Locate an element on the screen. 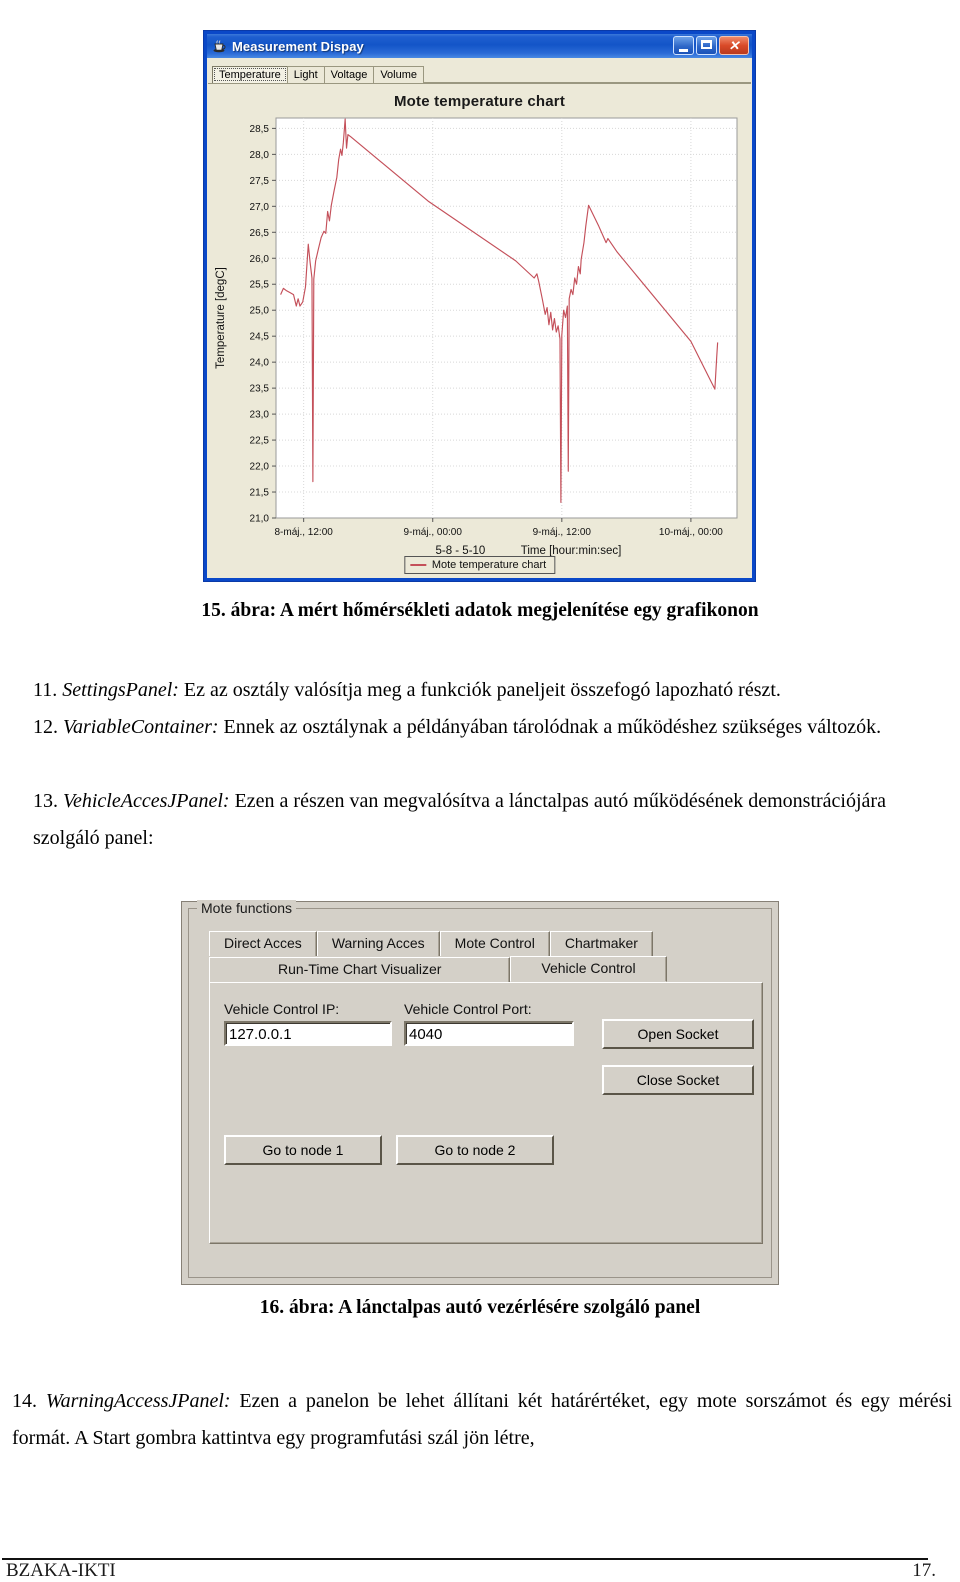  svg-text: 9-máj., 00:00 is located at coordinates (433, 532).